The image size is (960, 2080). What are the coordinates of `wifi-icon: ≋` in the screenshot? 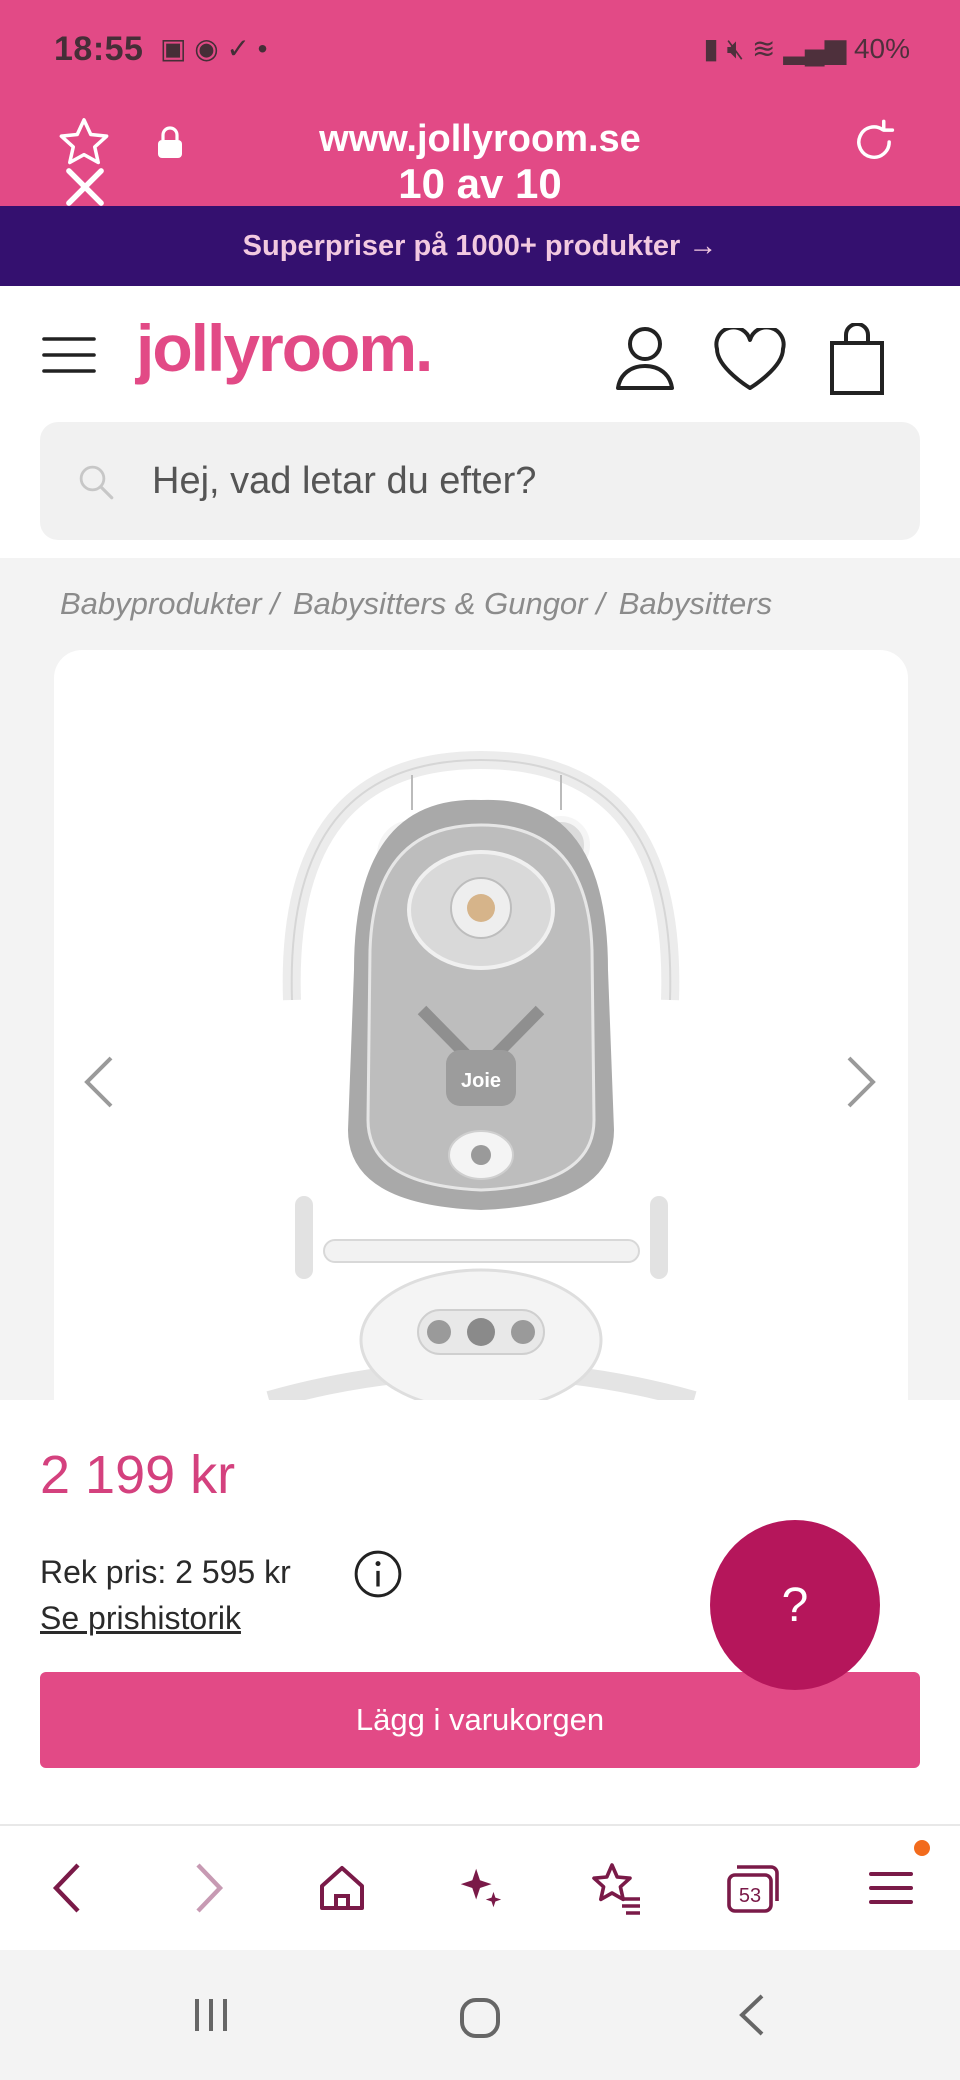 It's located at (764, 48).